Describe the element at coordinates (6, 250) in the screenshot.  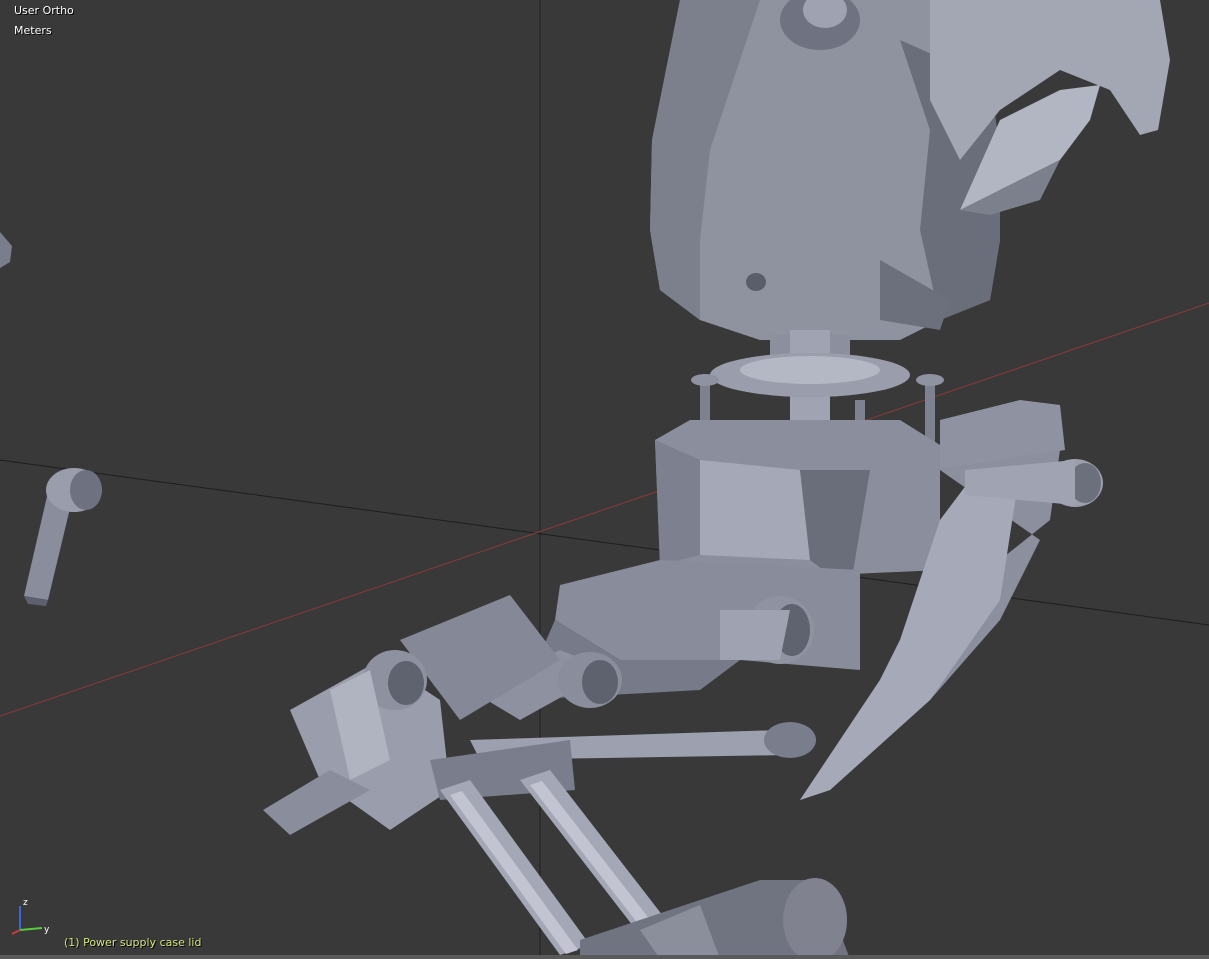
I see `partial-object-edge` at that location.